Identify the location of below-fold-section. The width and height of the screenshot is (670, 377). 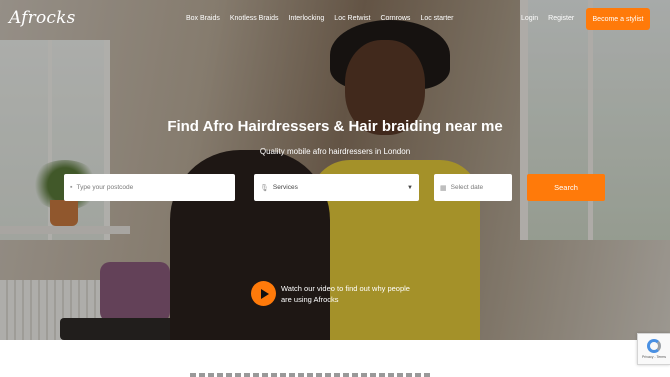
(335, 358).